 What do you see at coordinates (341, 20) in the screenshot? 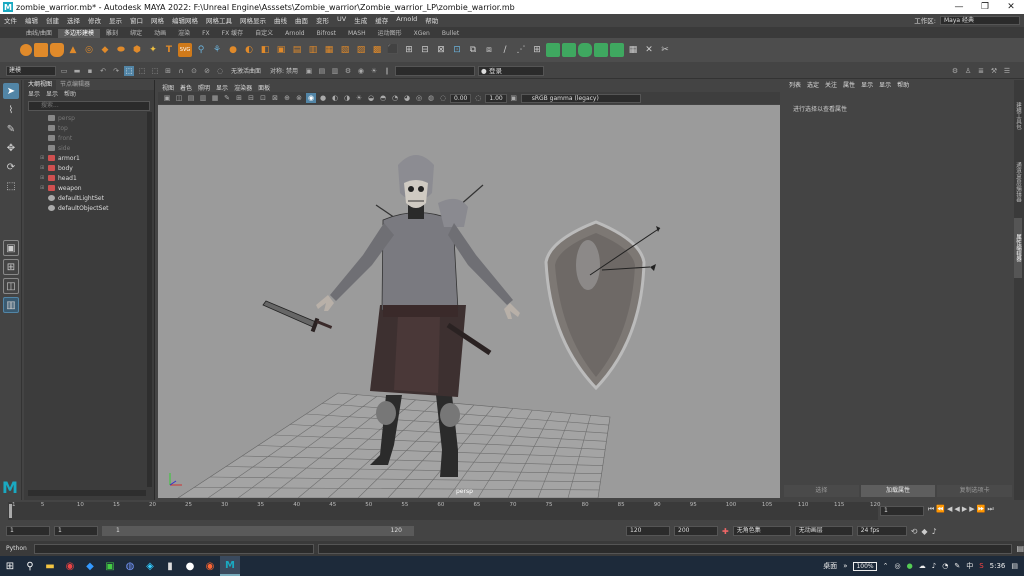
I see `menu-item: UV` at bounding box center [341, 20].